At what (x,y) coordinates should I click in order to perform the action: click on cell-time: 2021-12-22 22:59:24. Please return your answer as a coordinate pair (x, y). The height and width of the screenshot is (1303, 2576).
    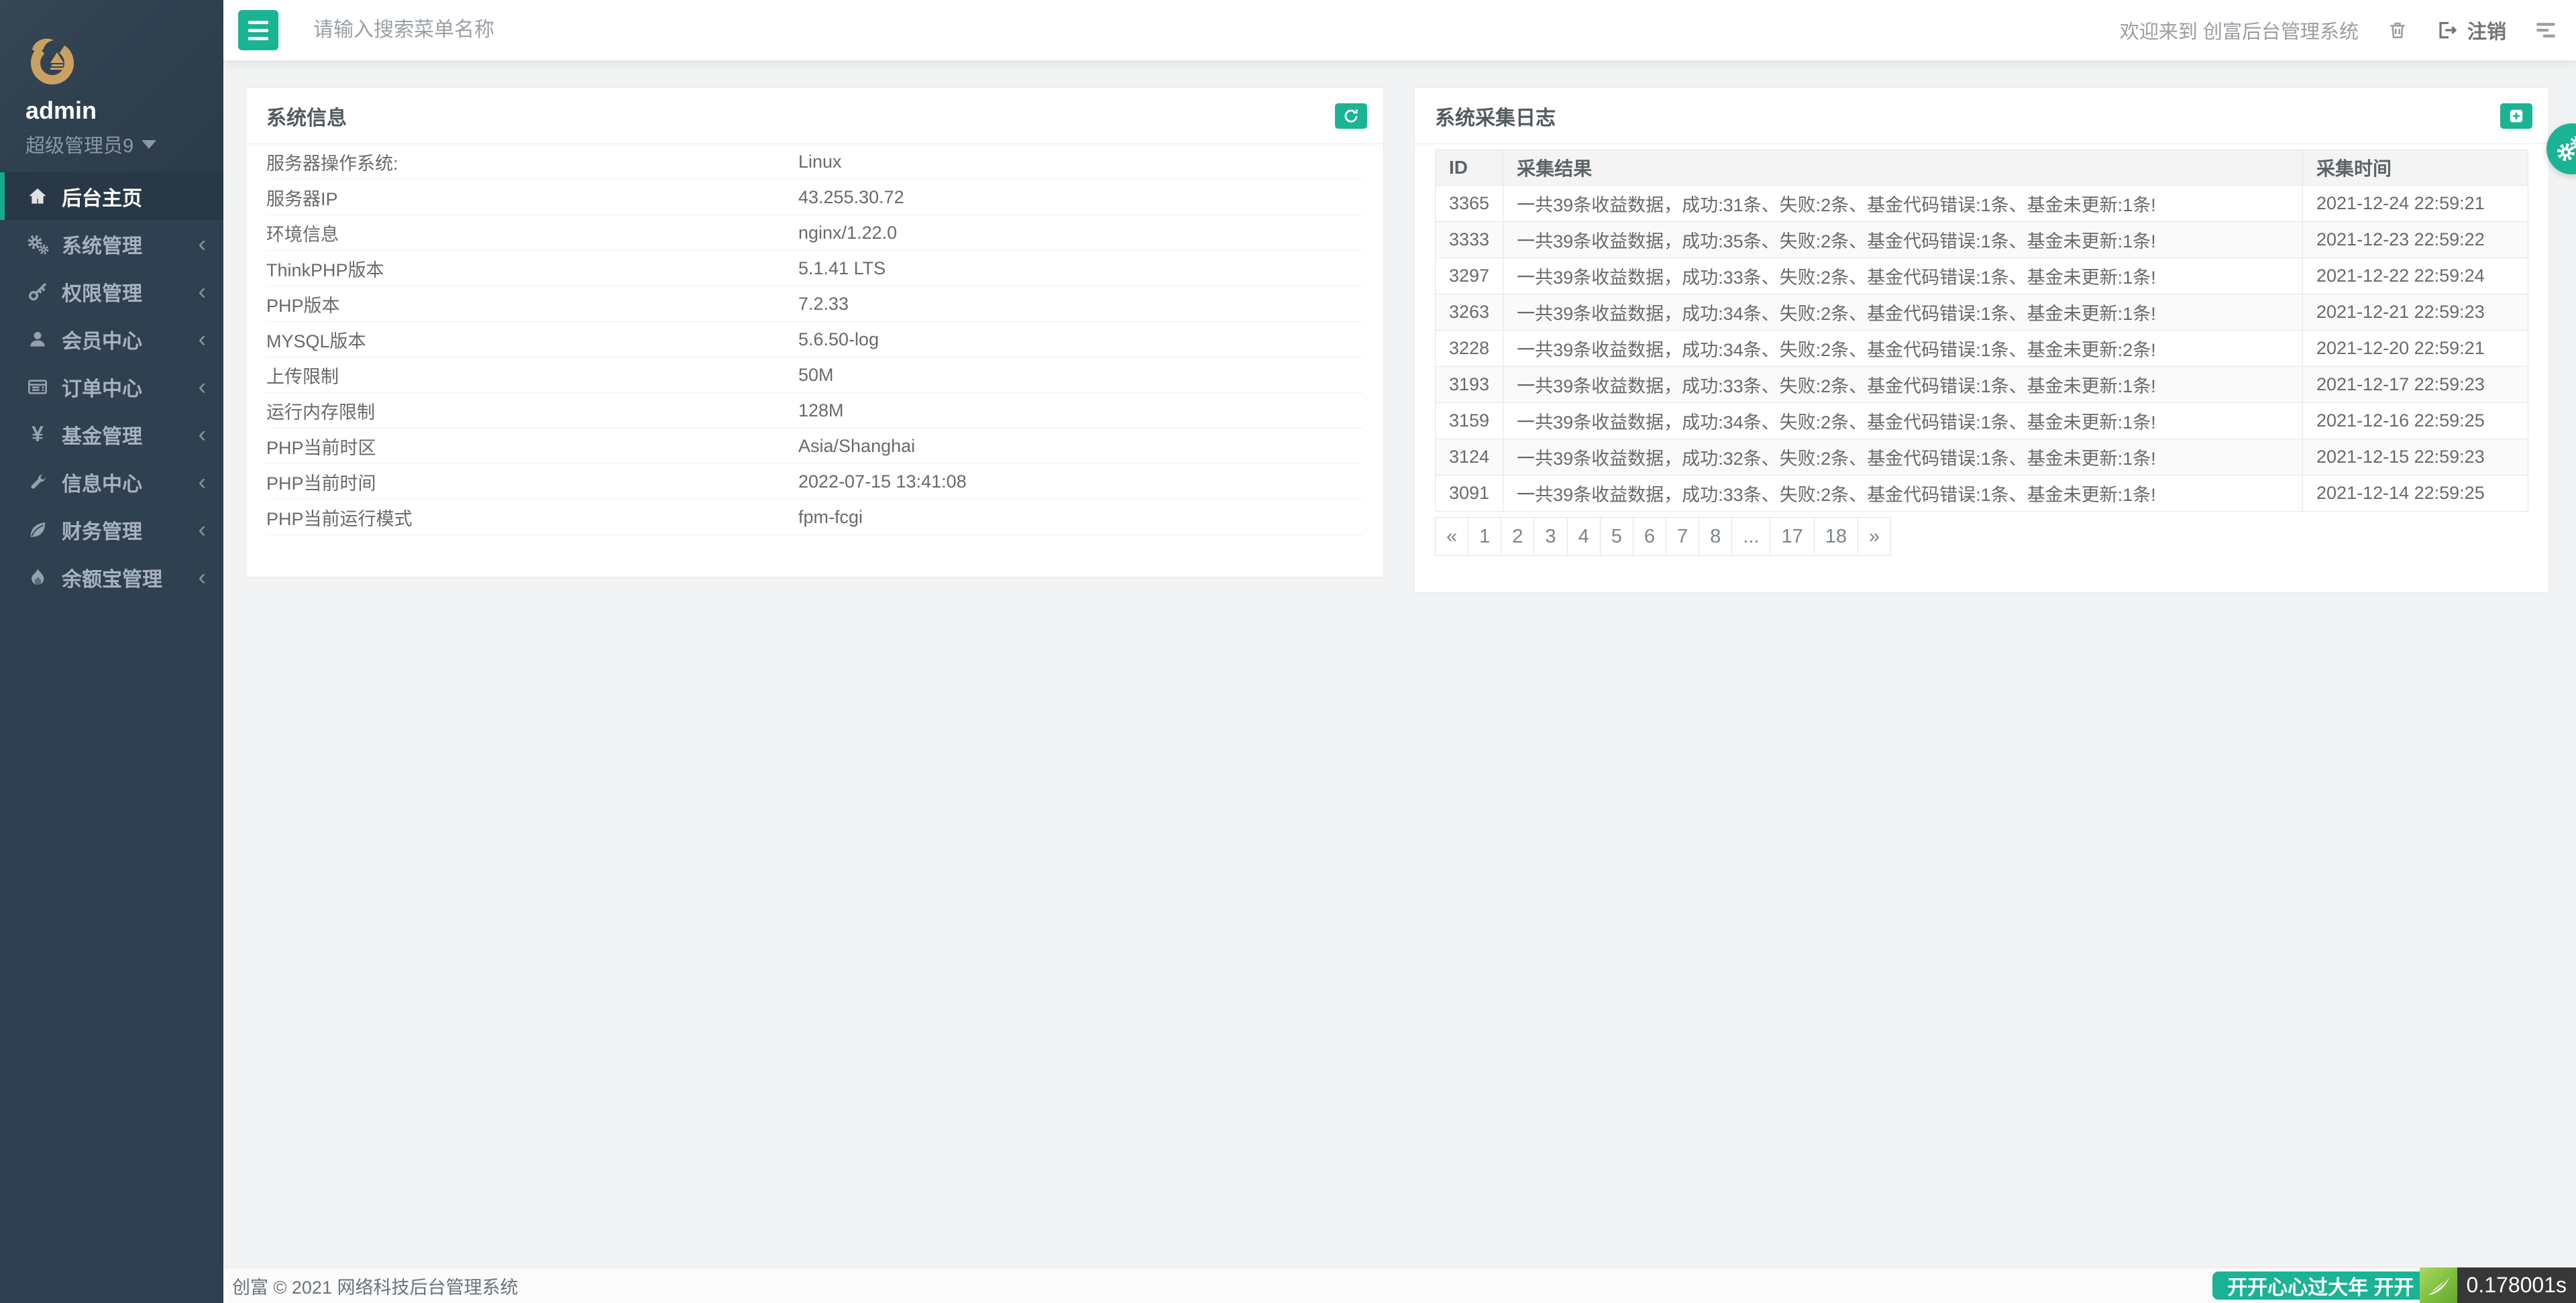
    Looking at the image, I should click on (2415, 276).